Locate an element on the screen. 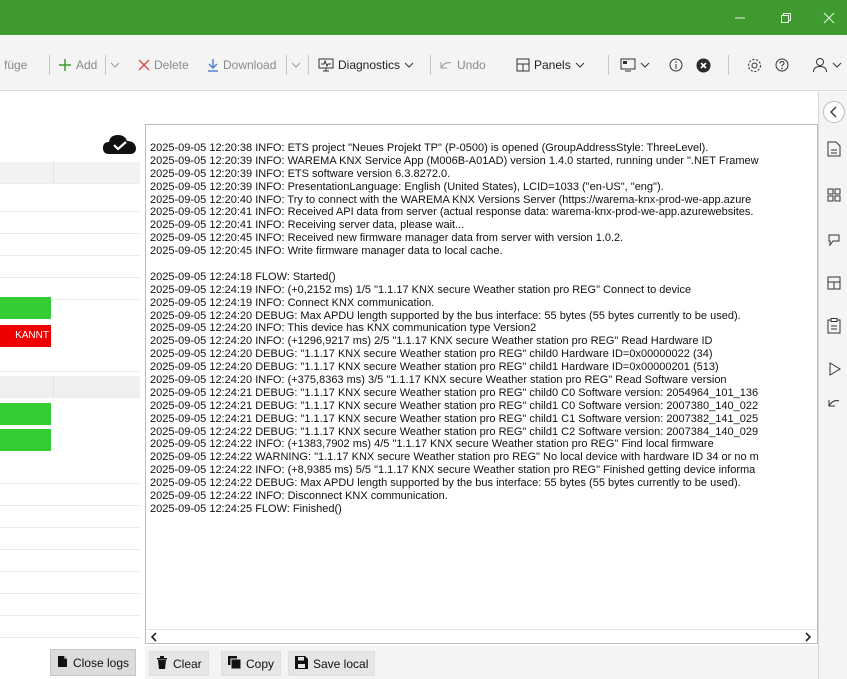  copy-button: Copy is located at coordinates (251, 663).